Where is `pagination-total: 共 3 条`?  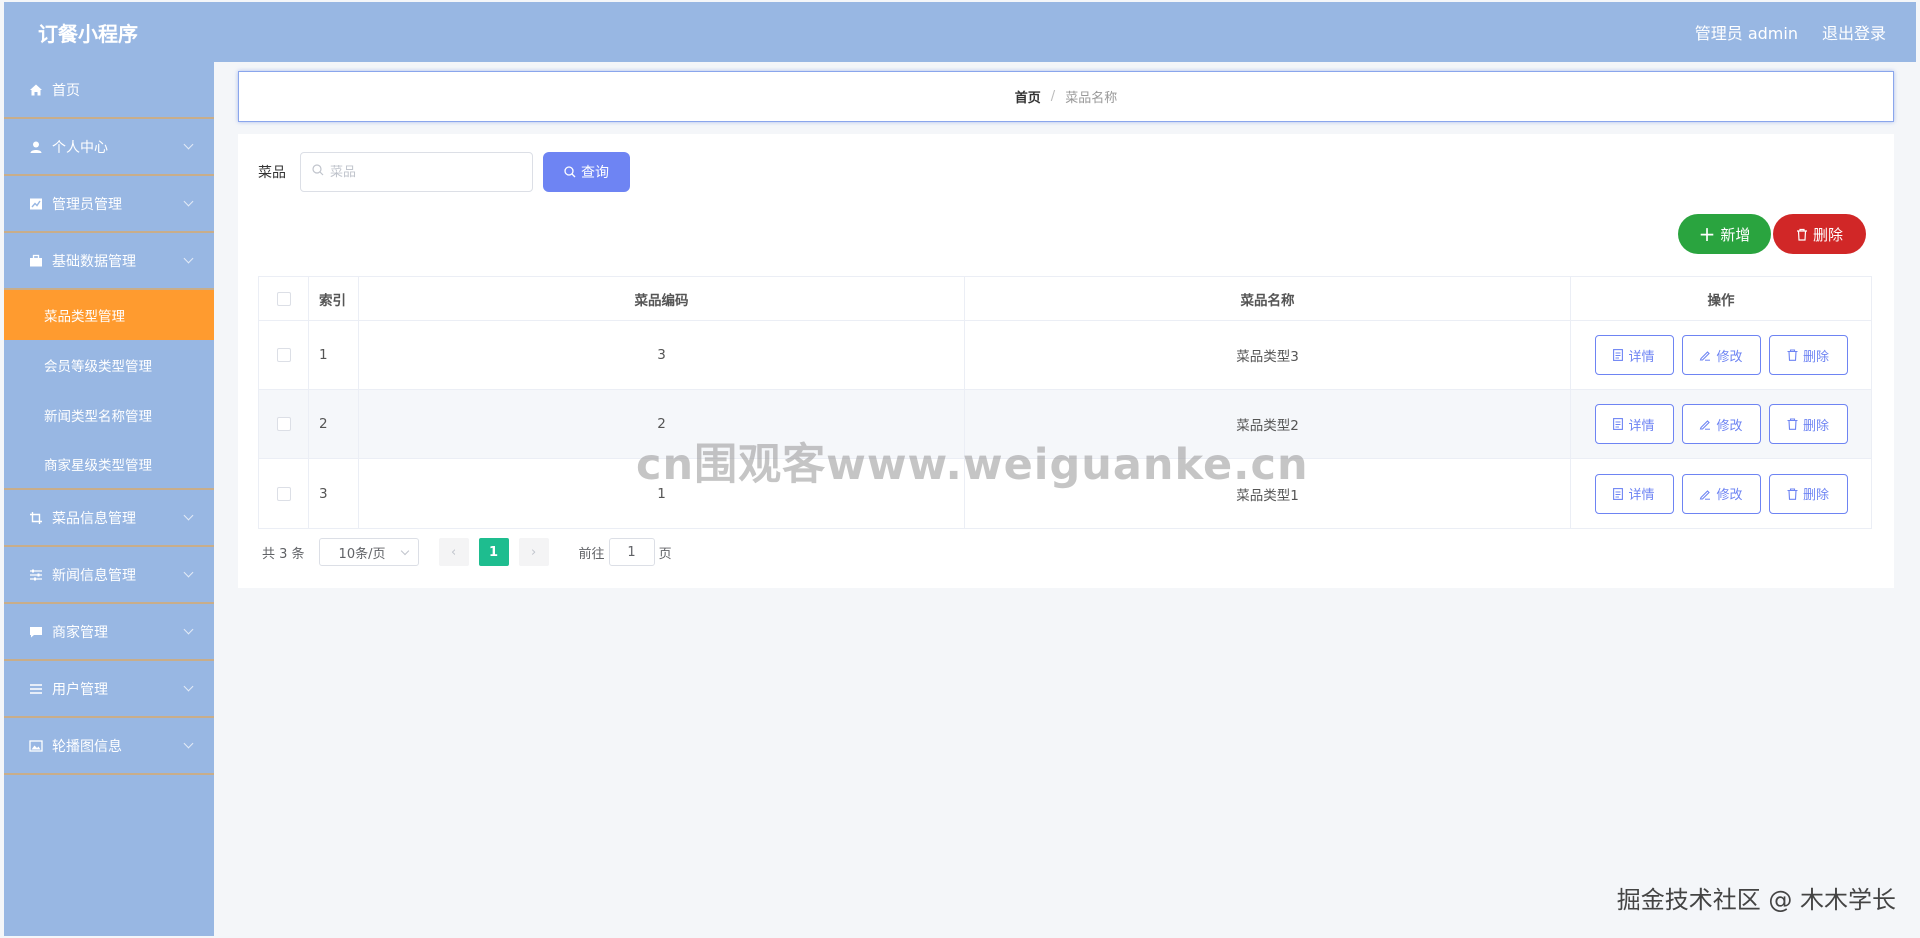
pagination-total: 共 3 条 is located at coordinates (283, 554).